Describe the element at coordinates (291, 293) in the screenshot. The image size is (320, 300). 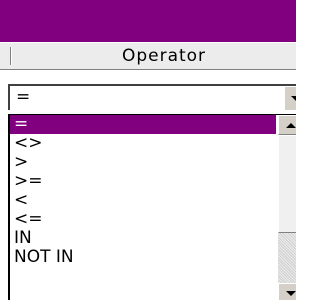
I see `arrow-down-icon` at that location.